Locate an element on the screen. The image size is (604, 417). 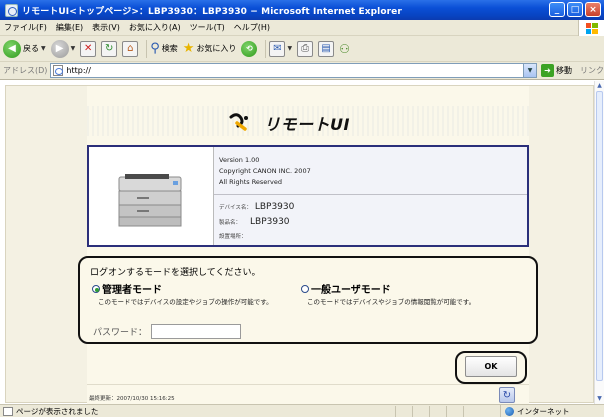
forward-button: ▶ ▼ is located at coordinates (63, 48).